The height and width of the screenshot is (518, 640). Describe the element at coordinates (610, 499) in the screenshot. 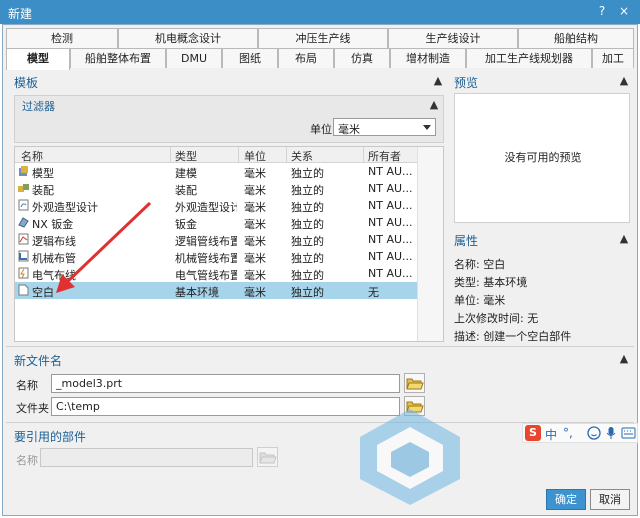

I see `cancel-button: 取消` at that location.